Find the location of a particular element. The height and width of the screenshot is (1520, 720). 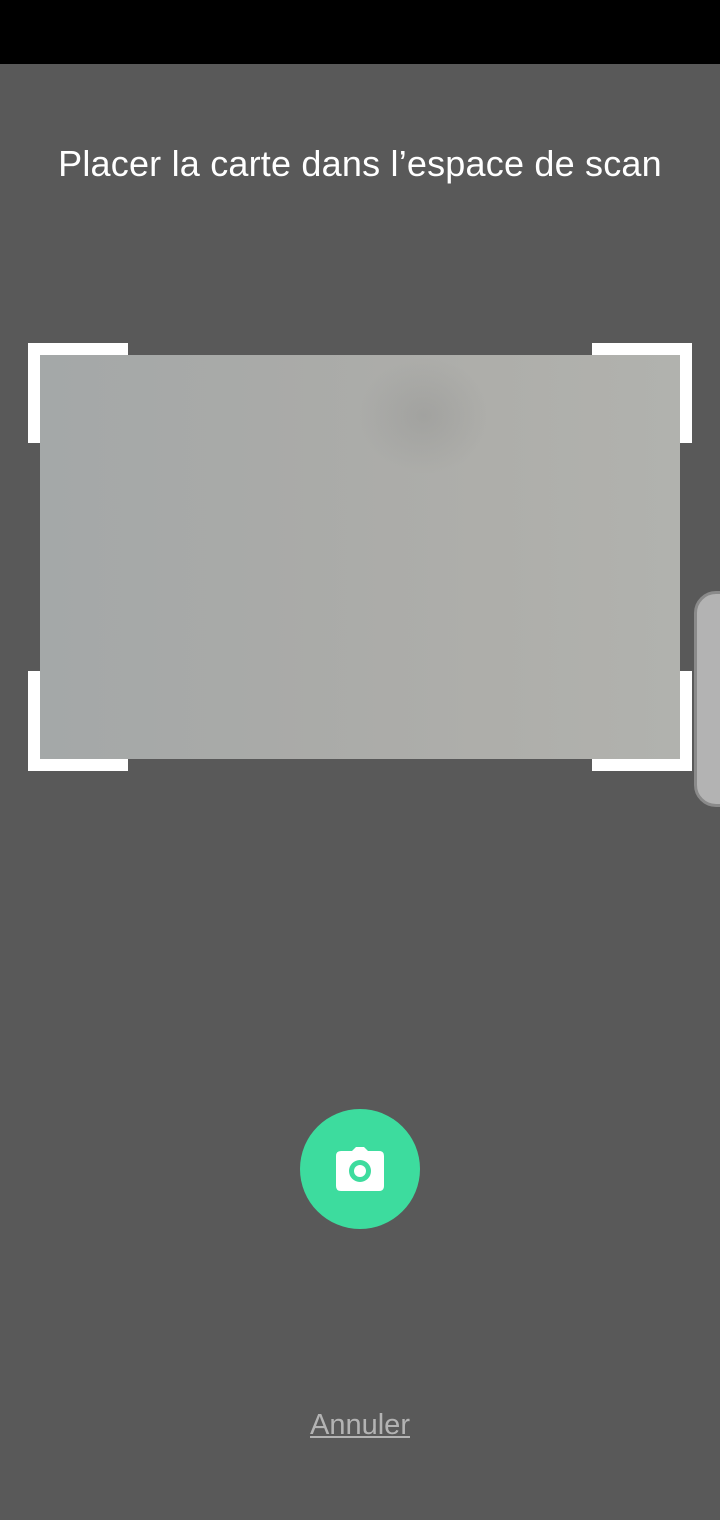

scan-instruction-title: Placer la carte dans l’espace de scan is located at coordinates (360, 163).